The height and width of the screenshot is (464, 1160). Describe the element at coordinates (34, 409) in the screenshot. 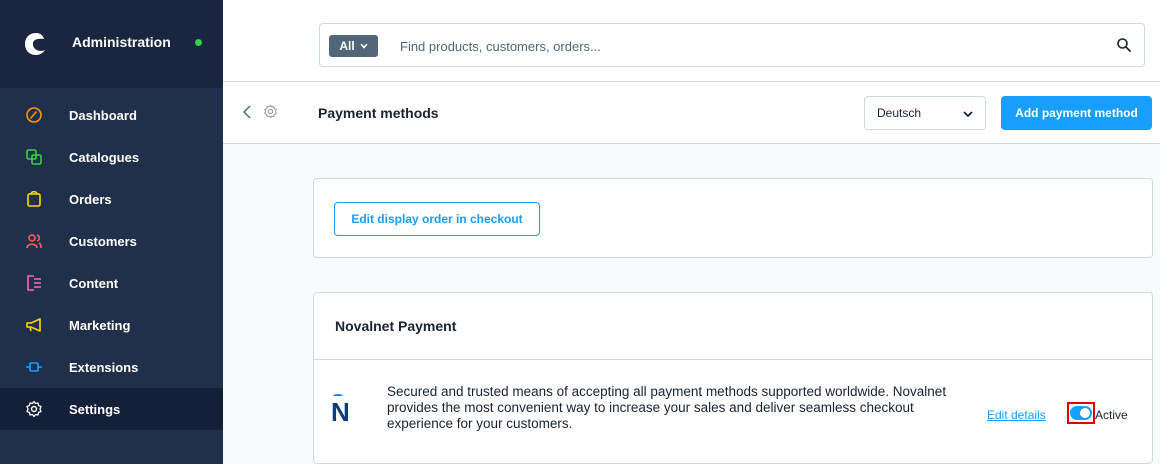

I see `gear-icon` at that location.